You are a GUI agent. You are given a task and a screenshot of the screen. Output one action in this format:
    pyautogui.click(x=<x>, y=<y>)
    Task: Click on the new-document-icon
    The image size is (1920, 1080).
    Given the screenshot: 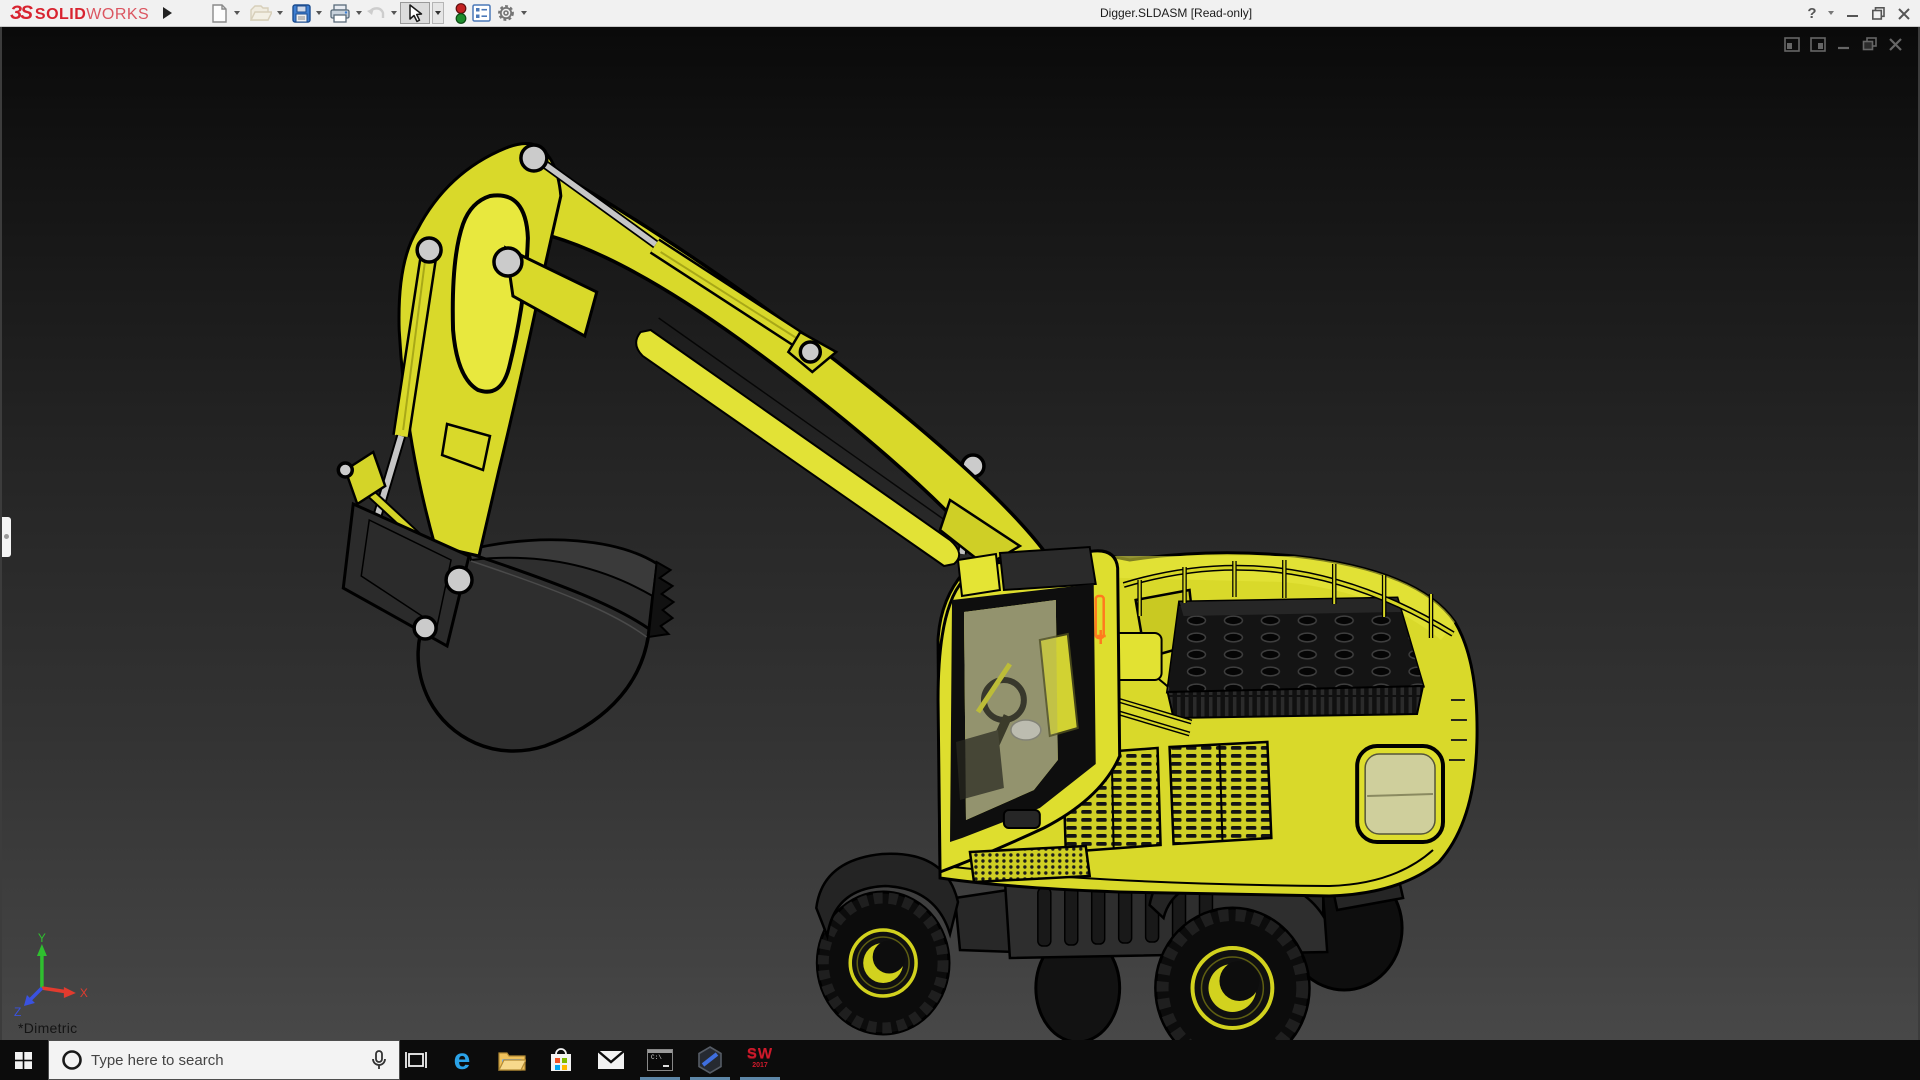 What is the action you would take?
    pyautogui.click(x=219, y=13)
    